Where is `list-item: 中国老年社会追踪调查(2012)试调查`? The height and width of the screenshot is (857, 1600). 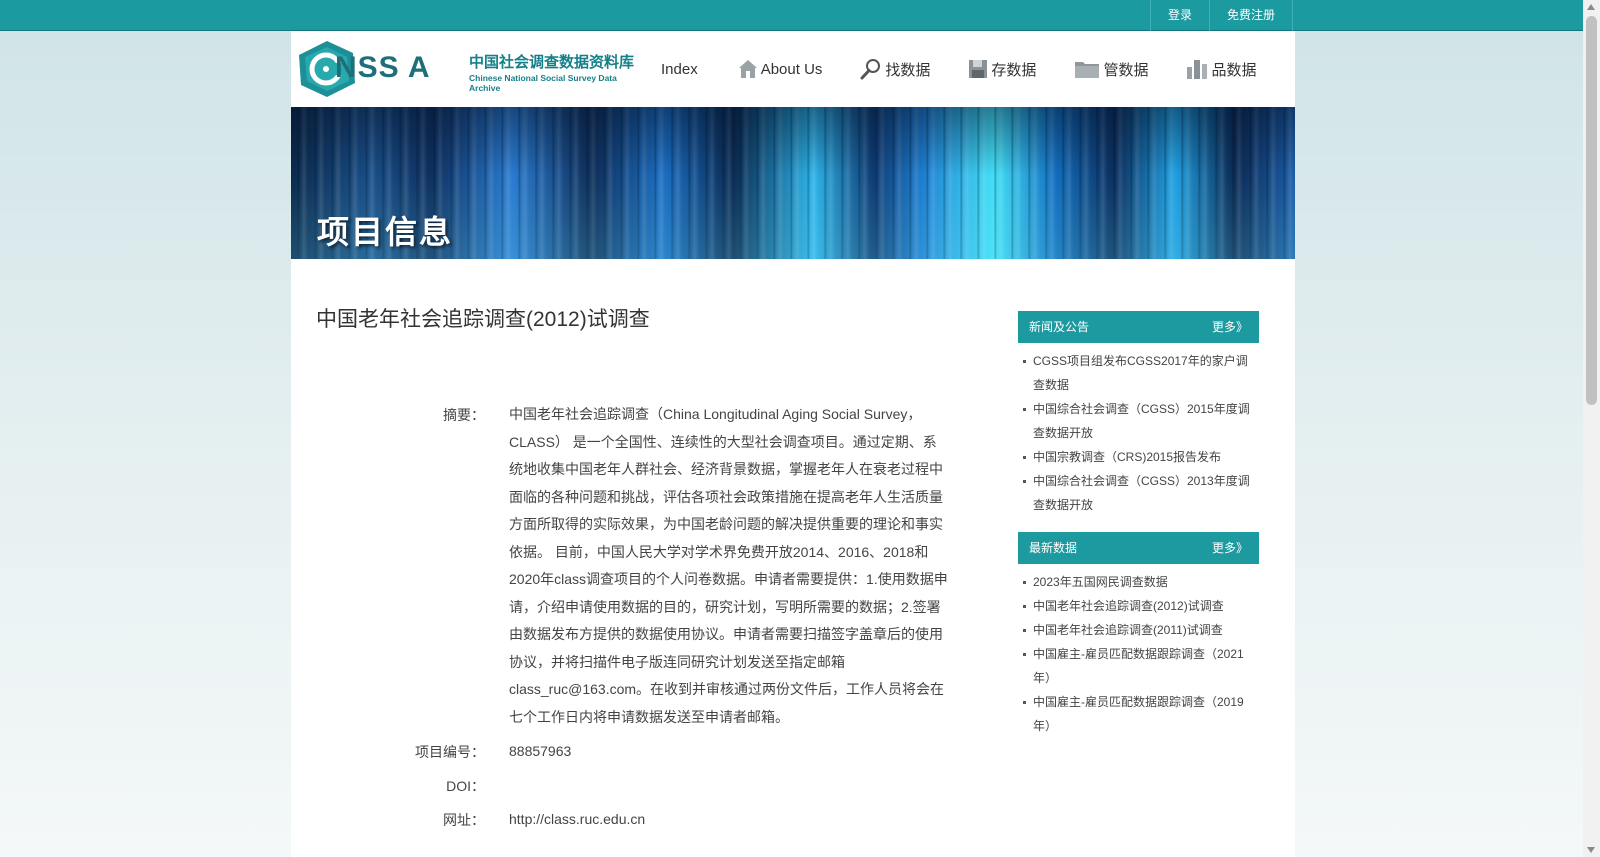 list-item: 中国老年社会追踪调查(2012)试调查 is located at coordinates (1138, 606).